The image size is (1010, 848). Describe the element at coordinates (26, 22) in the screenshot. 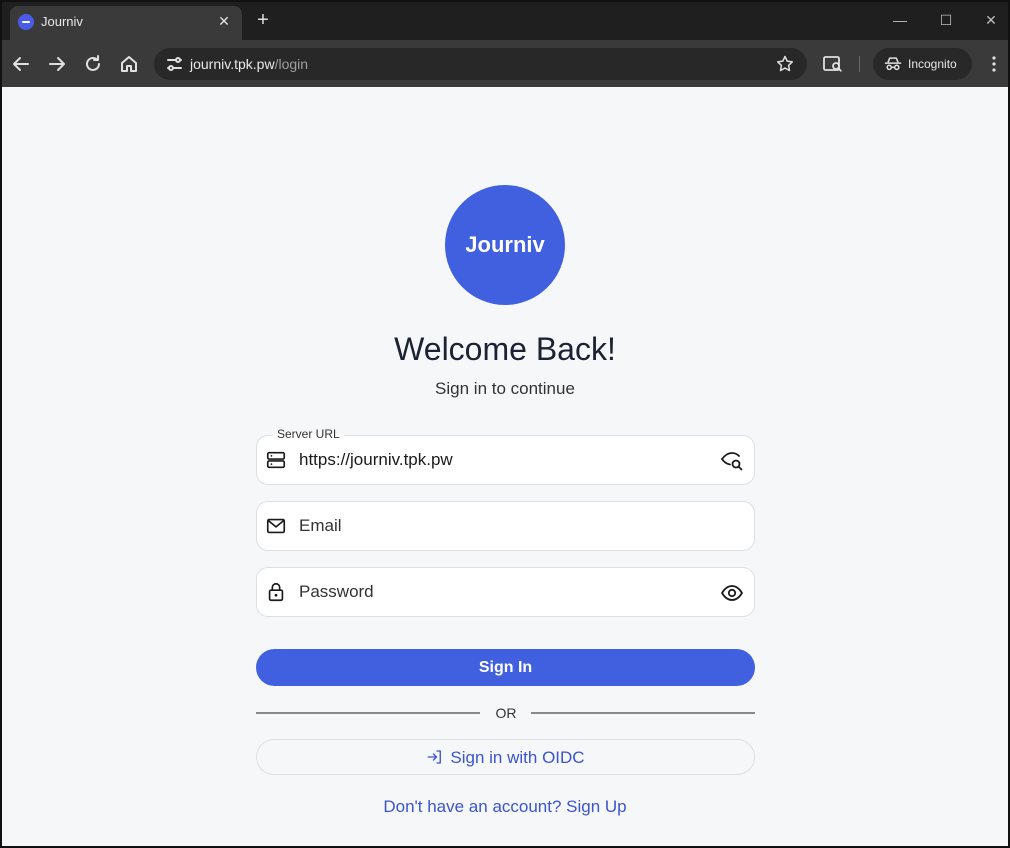

I see `favicon-icon` at that location.